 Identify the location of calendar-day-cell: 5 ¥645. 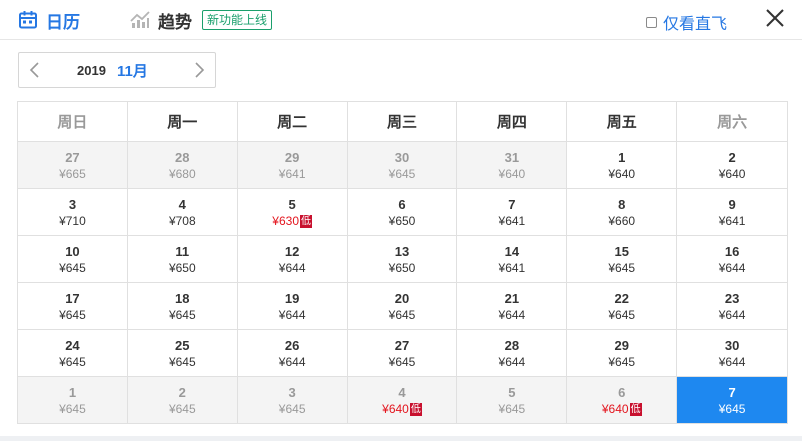
(512, 400).